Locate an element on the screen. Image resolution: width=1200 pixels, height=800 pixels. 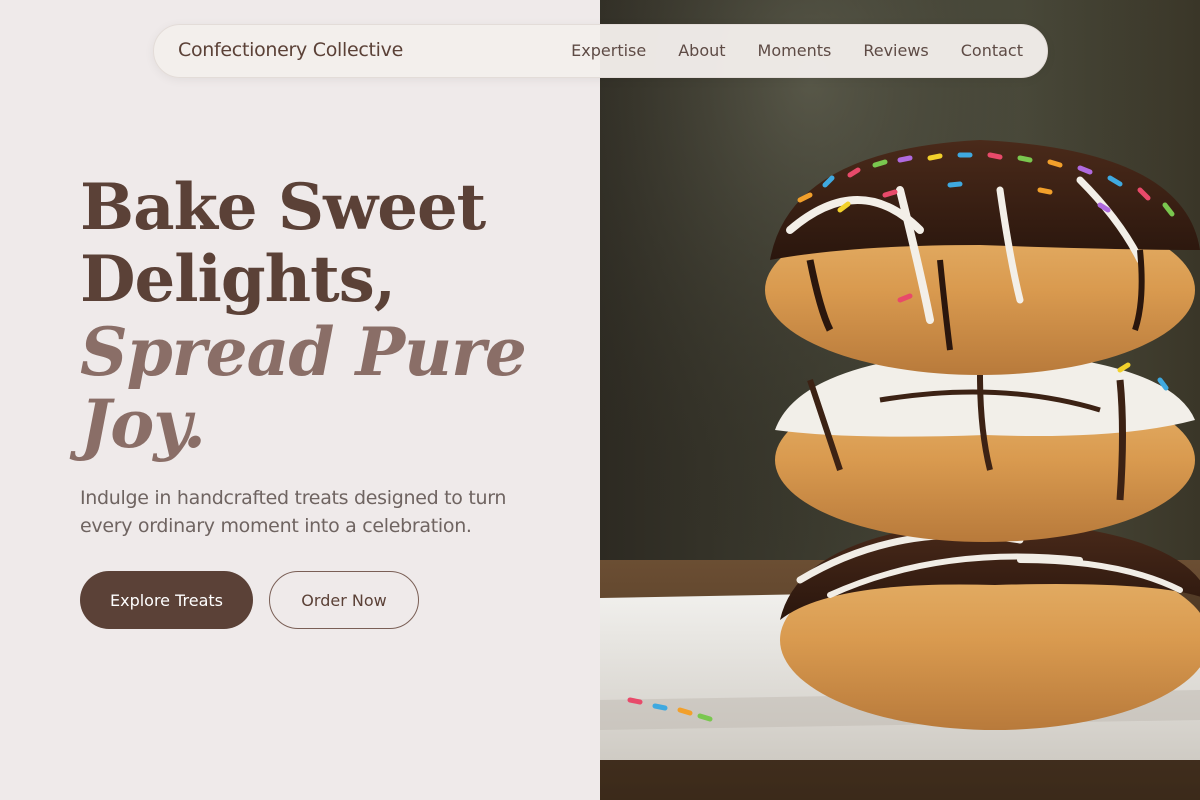
headline-line-2: Delights, is located at coordinates (238, 279).